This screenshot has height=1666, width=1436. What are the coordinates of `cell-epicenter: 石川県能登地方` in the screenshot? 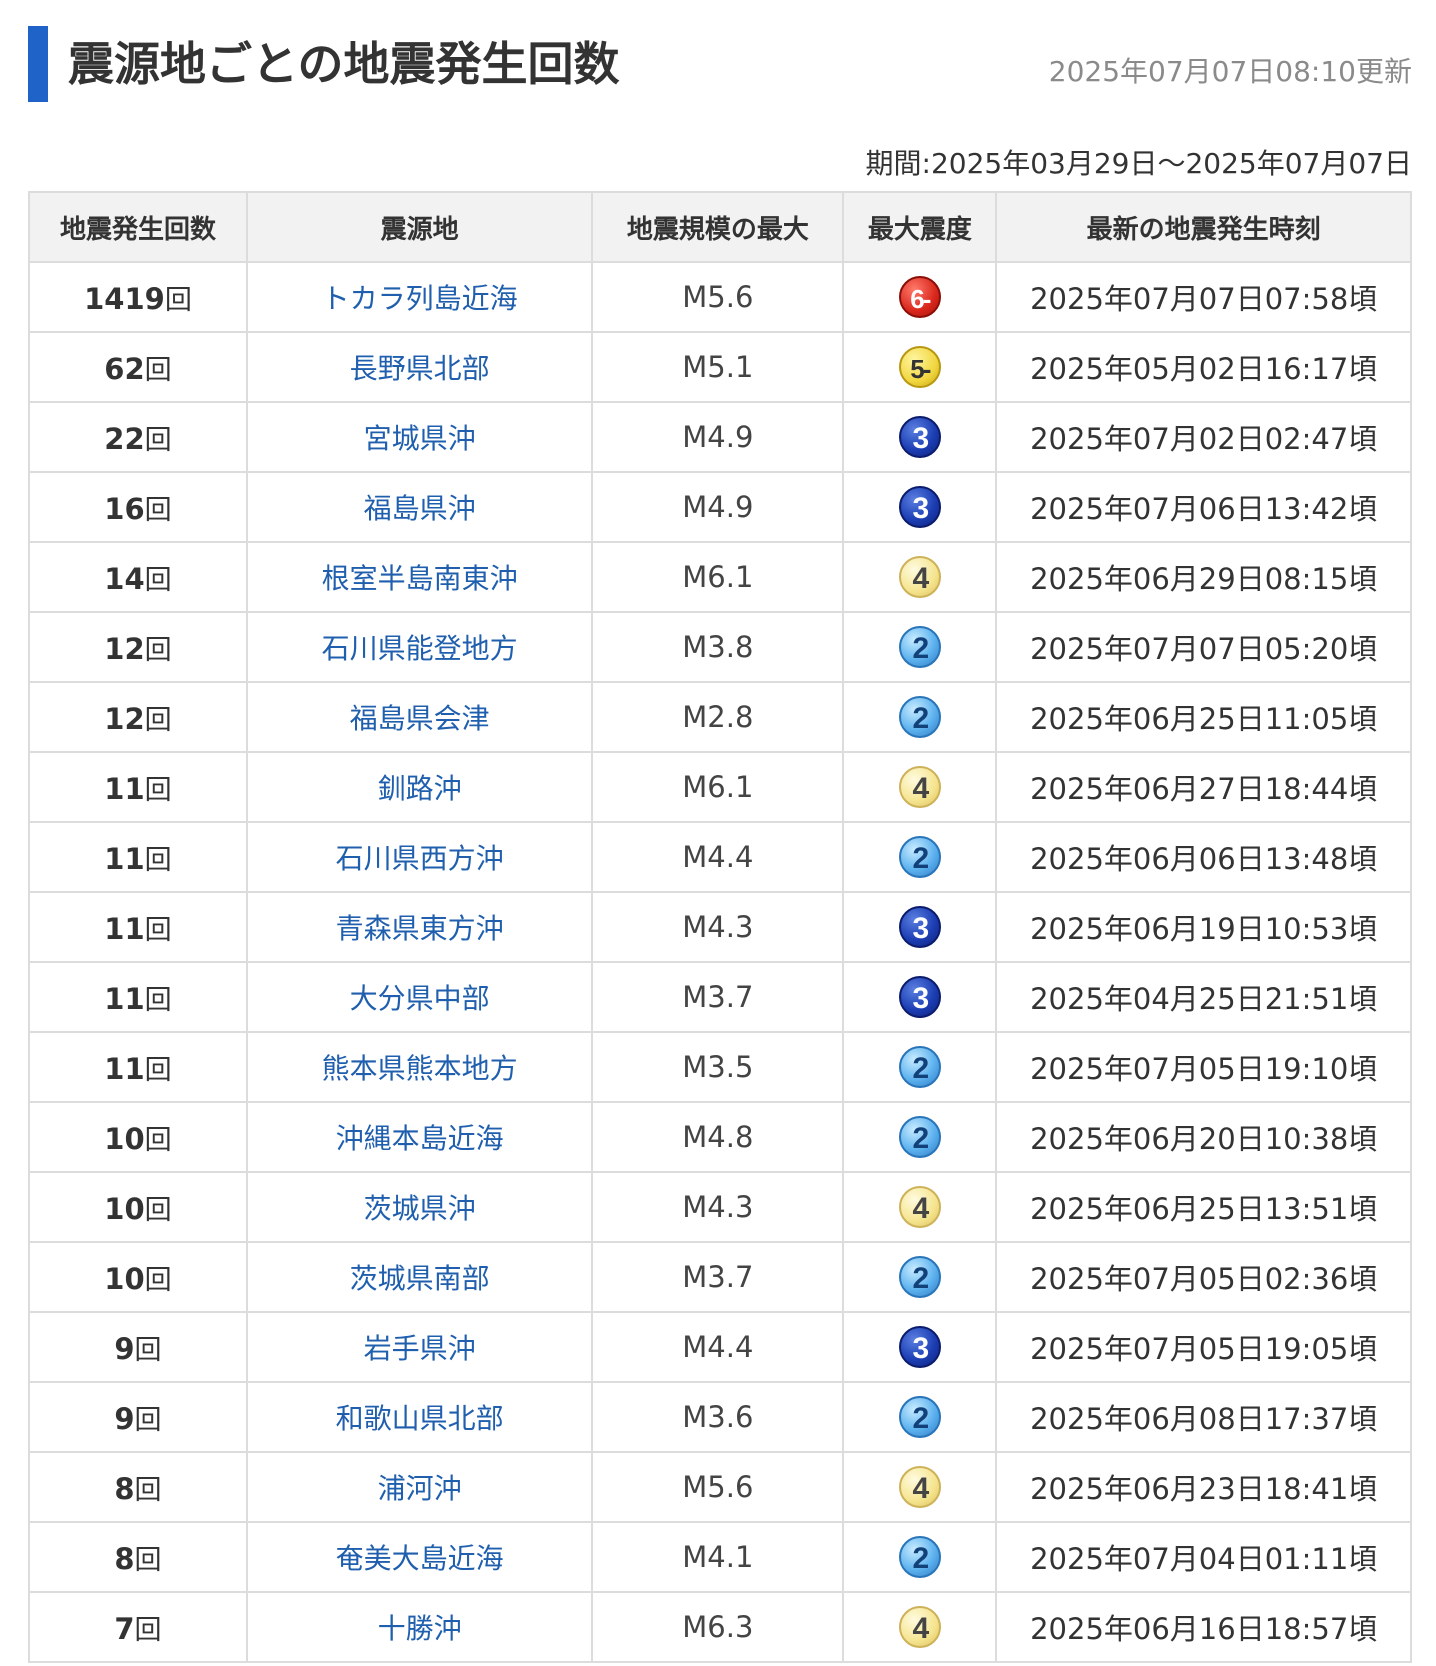 It's located at (419, 647).